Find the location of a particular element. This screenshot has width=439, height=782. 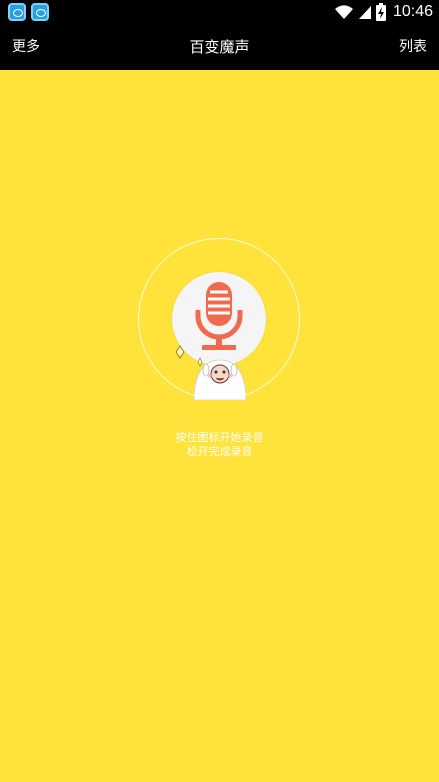

page-title: 百变魔声 is located at coordinates (219, 47).